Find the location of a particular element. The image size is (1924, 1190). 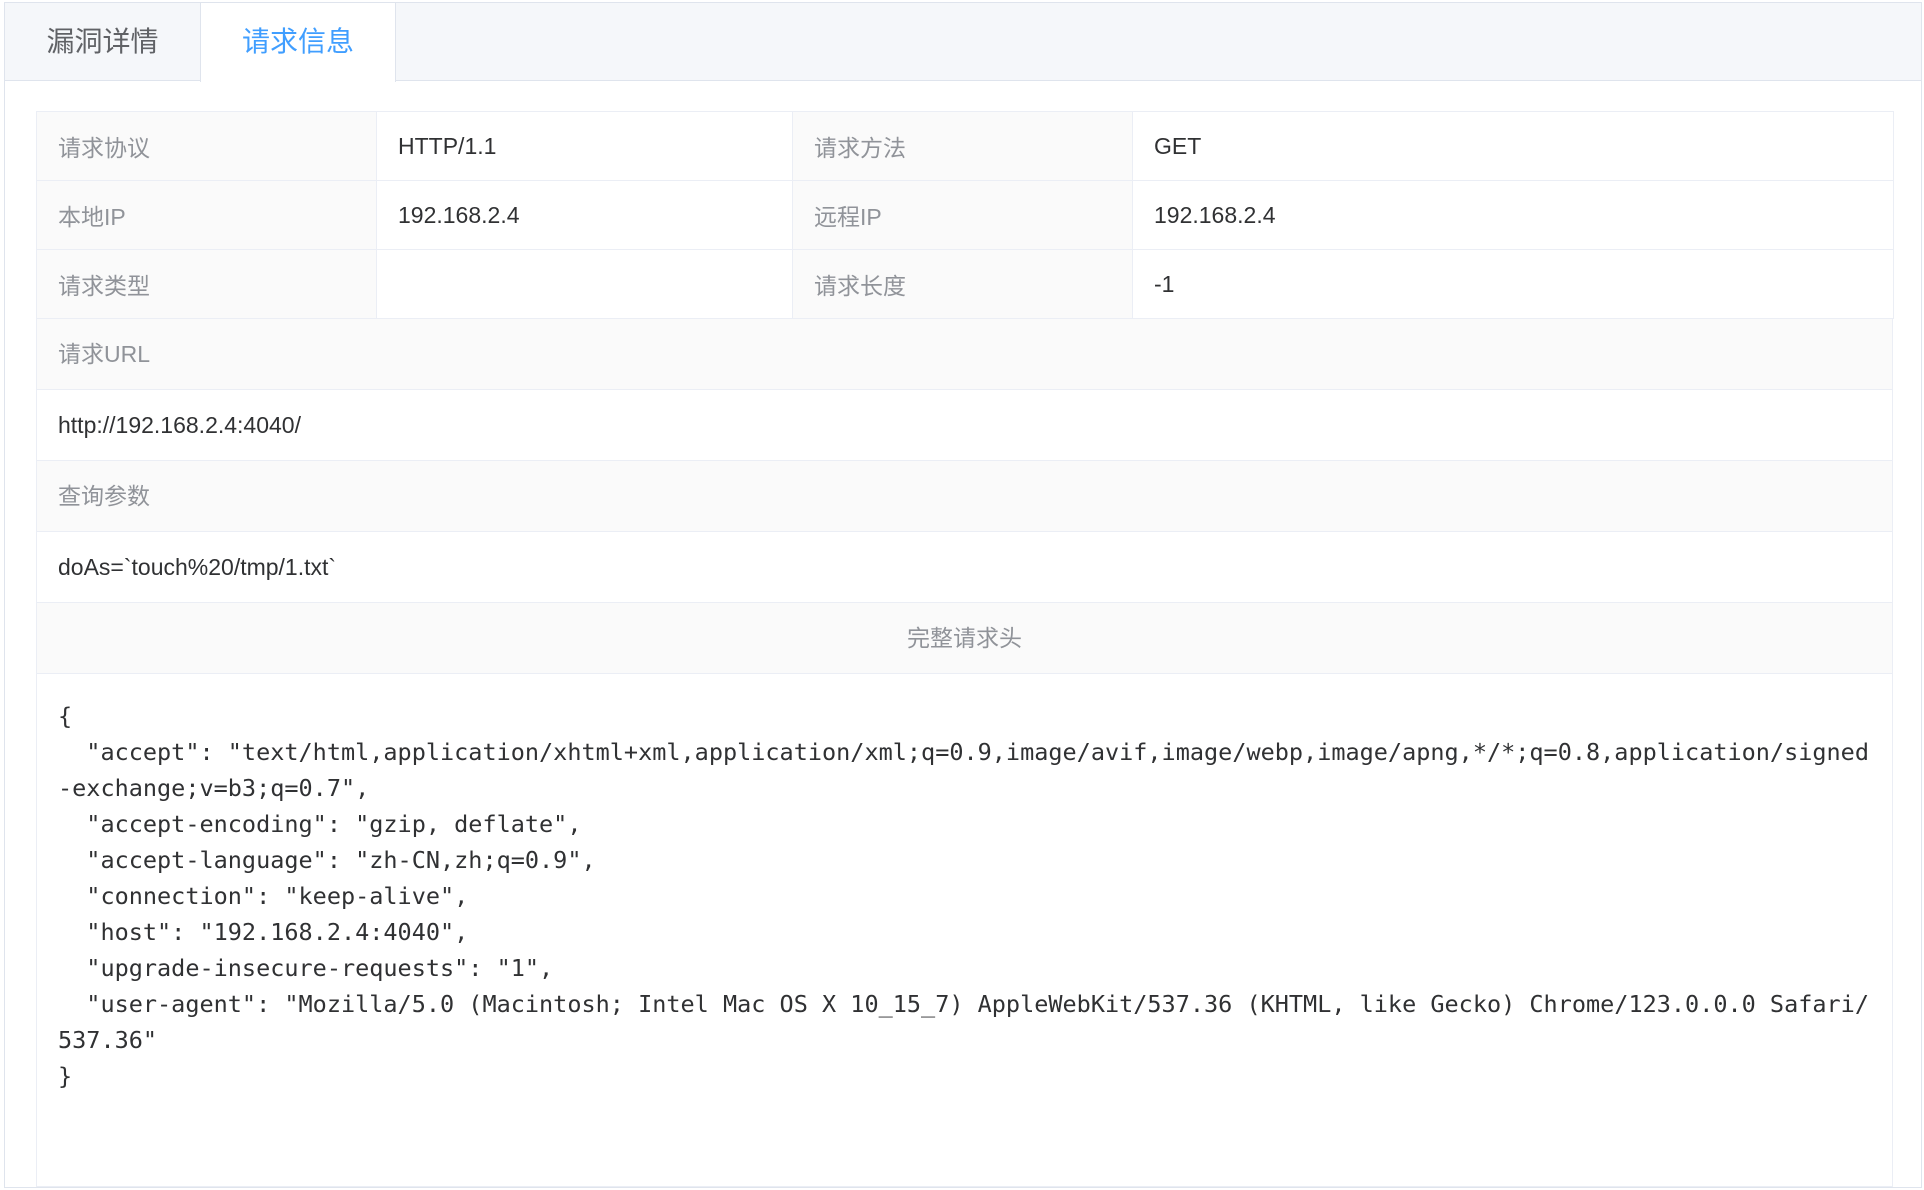

query-params-label: 查询参数 is located at coordinates (964, 496).